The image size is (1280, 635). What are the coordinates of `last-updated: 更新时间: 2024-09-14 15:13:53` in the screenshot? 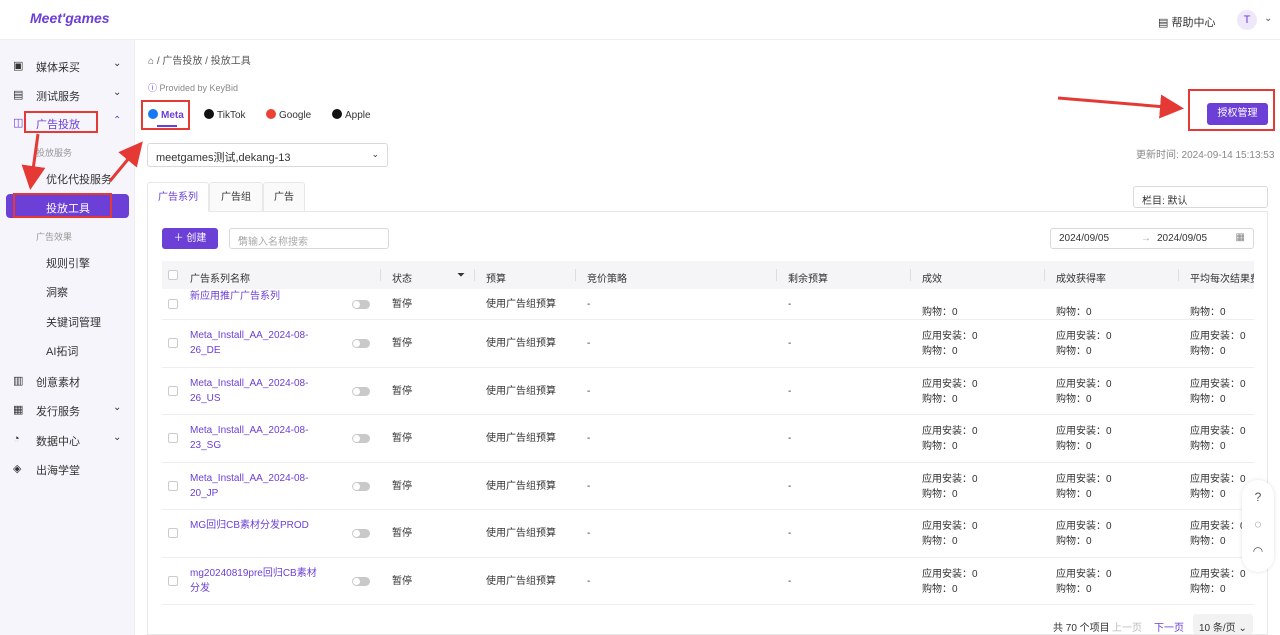 It's located at (1205, 155).